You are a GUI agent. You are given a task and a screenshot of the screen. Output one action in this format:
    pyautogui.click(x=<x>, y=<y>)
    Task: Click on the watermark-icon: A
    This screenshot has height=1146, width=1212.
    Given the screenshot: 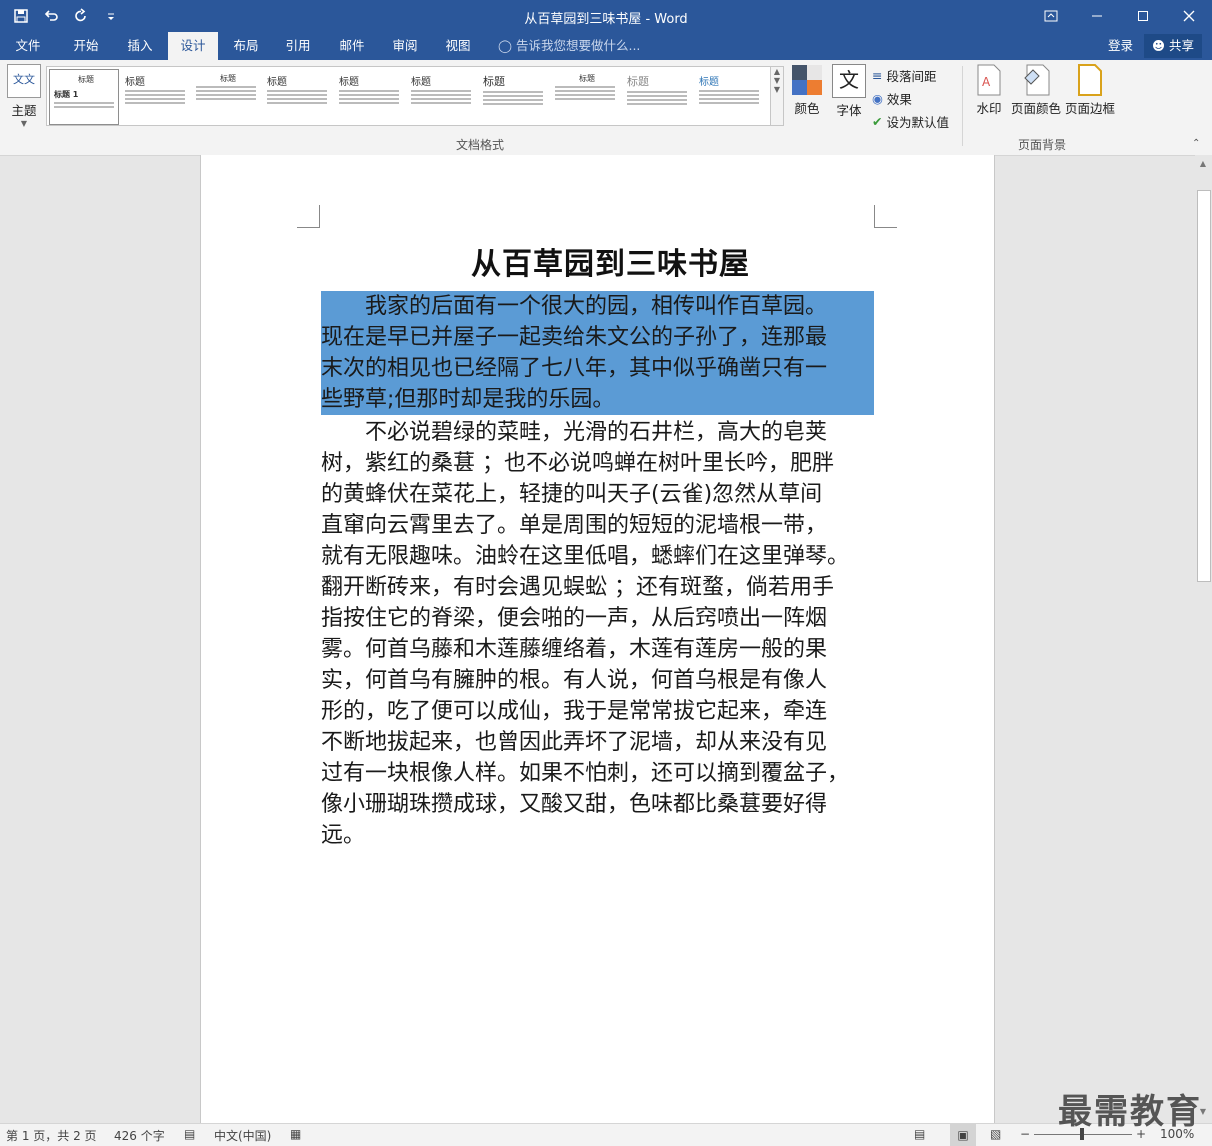 What is the action you would take?
    pyautogui.click(x=989, y=80)
    